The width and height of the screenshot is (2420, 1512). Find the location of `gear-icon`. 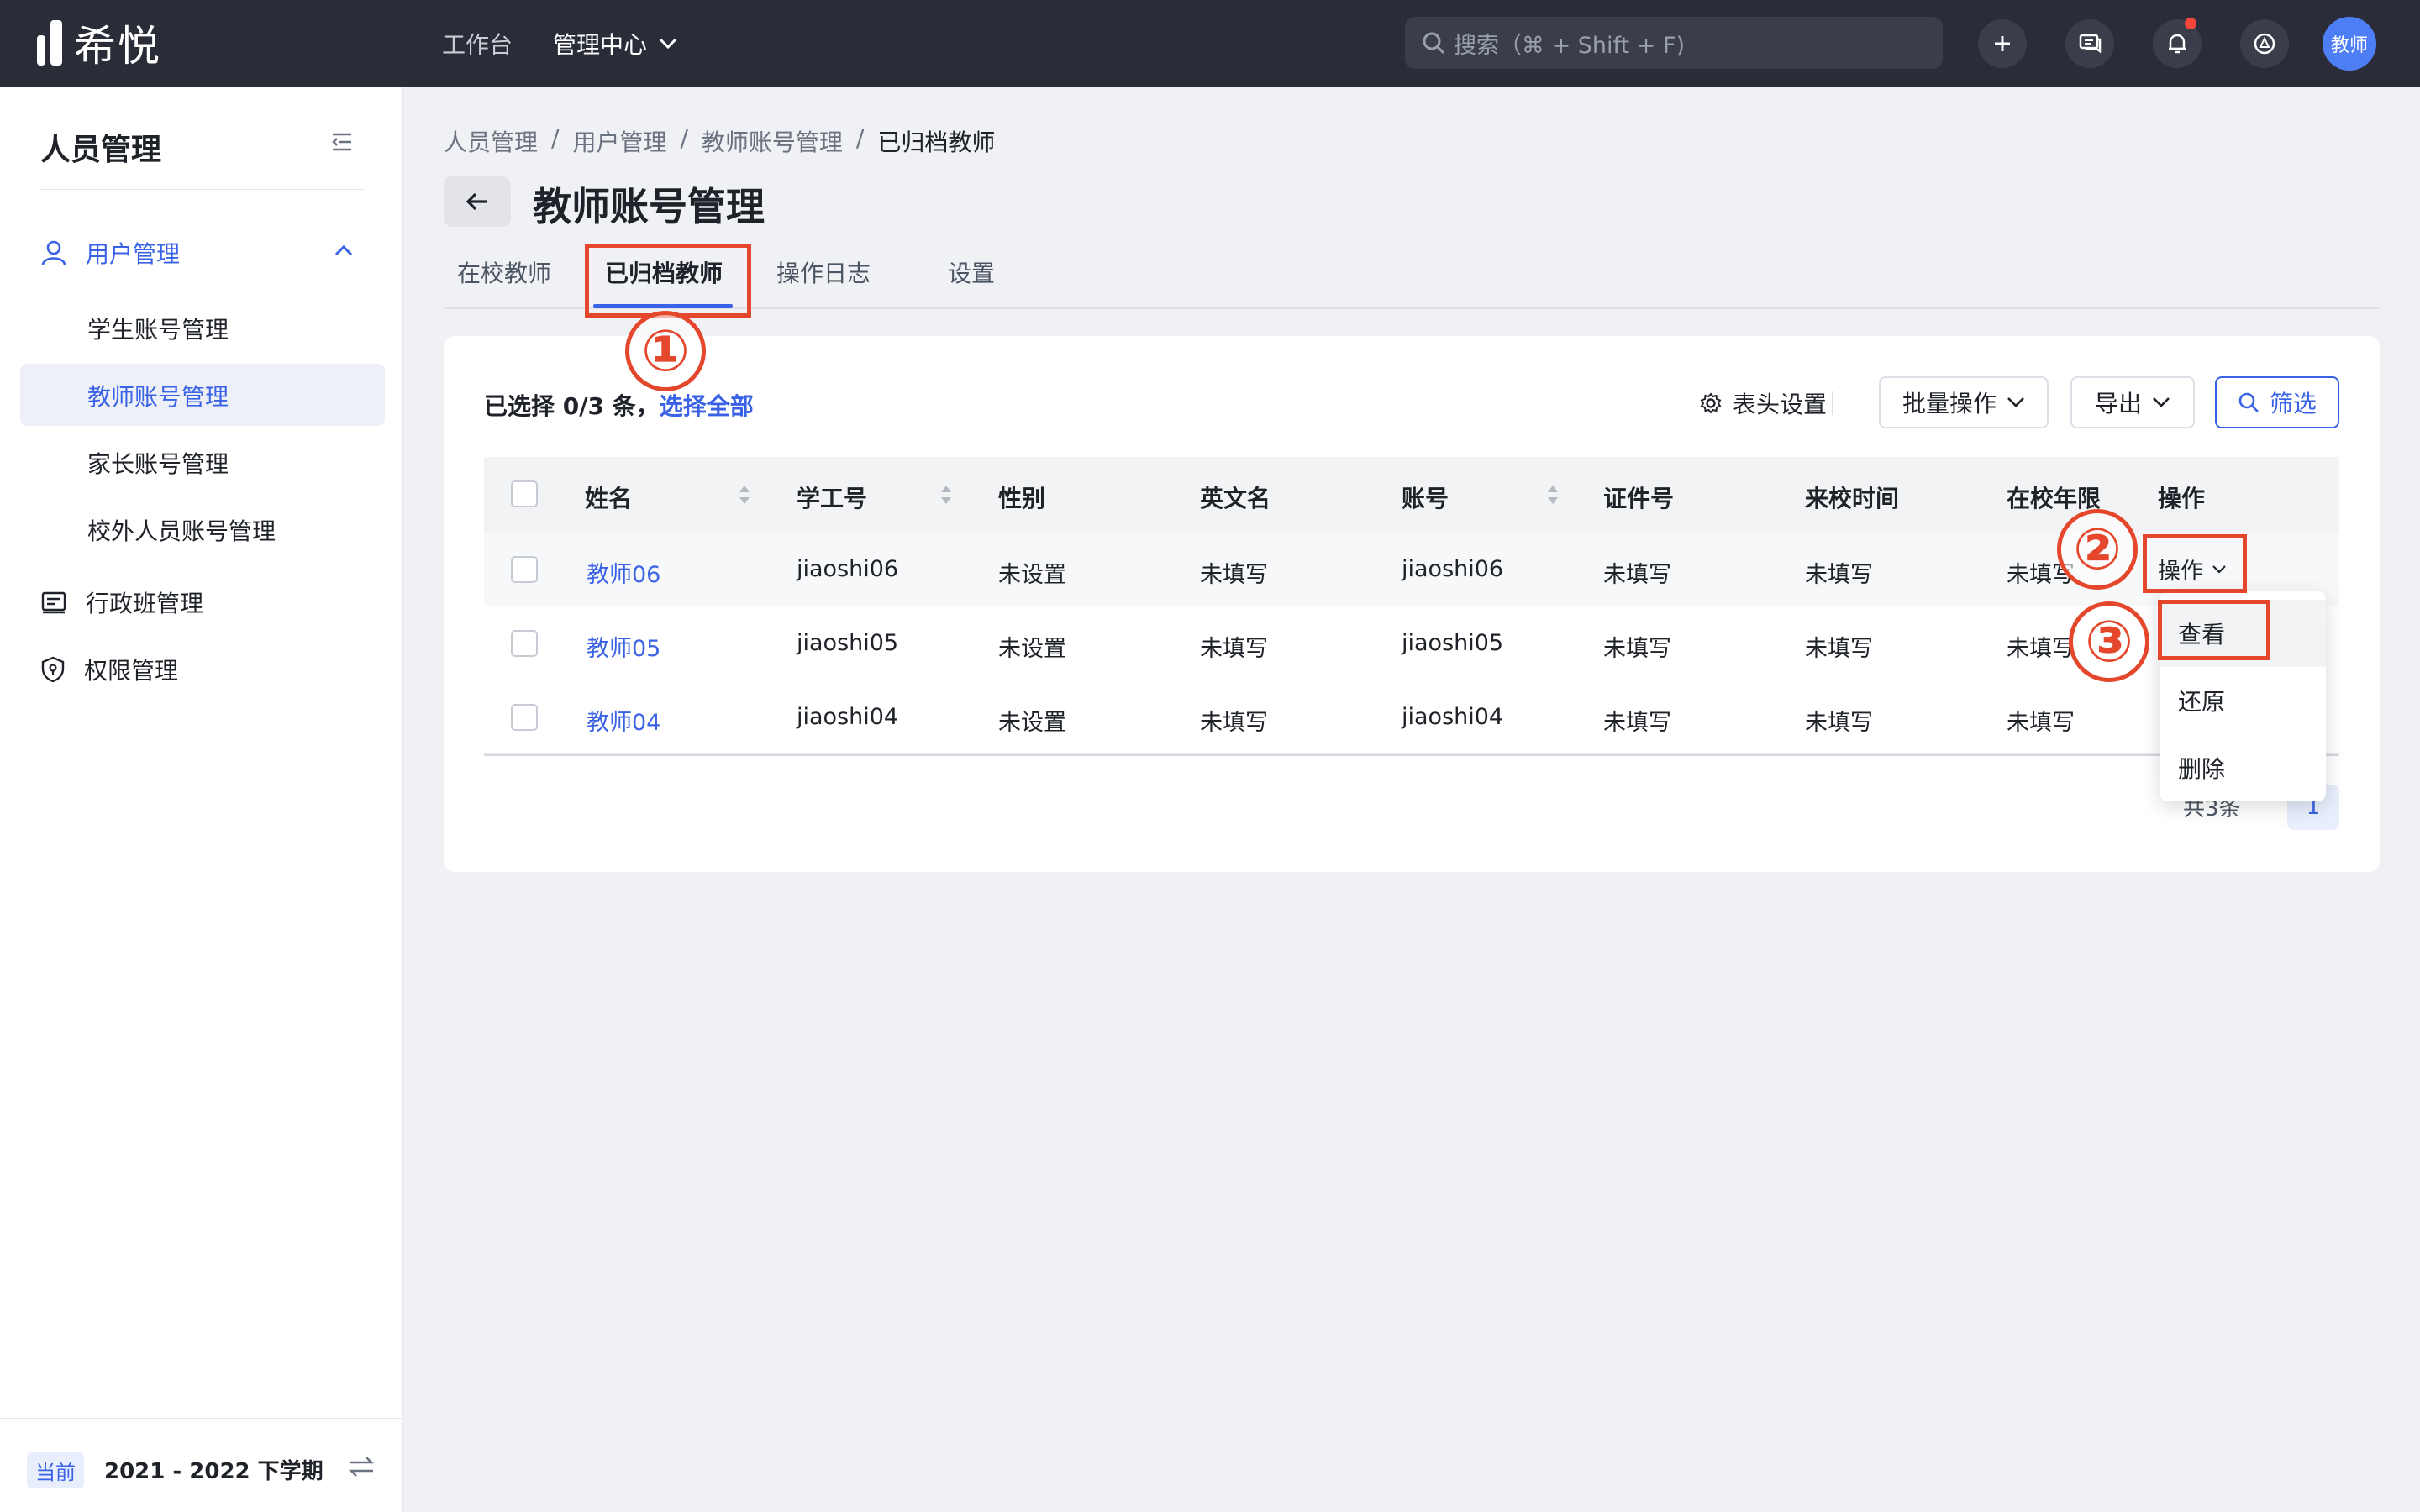

gear-icon is located at coordinates (1711, 403).